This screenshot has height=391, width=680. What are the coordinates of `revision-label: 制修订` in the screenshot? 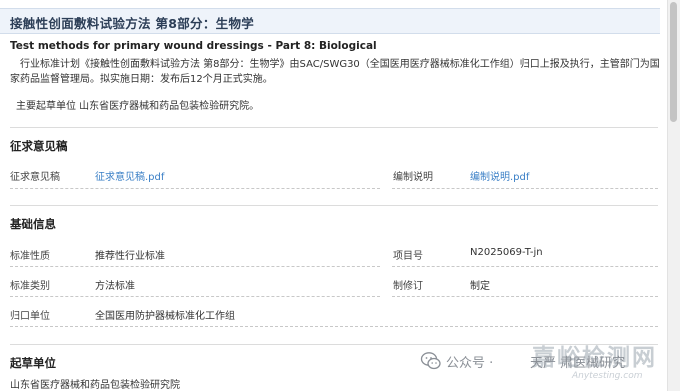 It's located at (408, 286).